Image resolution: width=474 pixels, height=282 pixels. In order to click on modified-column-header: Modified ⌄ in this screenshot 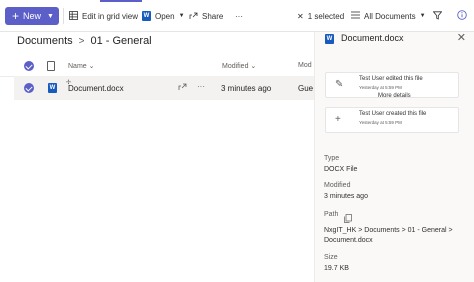, I will do `click(239, 66)`.